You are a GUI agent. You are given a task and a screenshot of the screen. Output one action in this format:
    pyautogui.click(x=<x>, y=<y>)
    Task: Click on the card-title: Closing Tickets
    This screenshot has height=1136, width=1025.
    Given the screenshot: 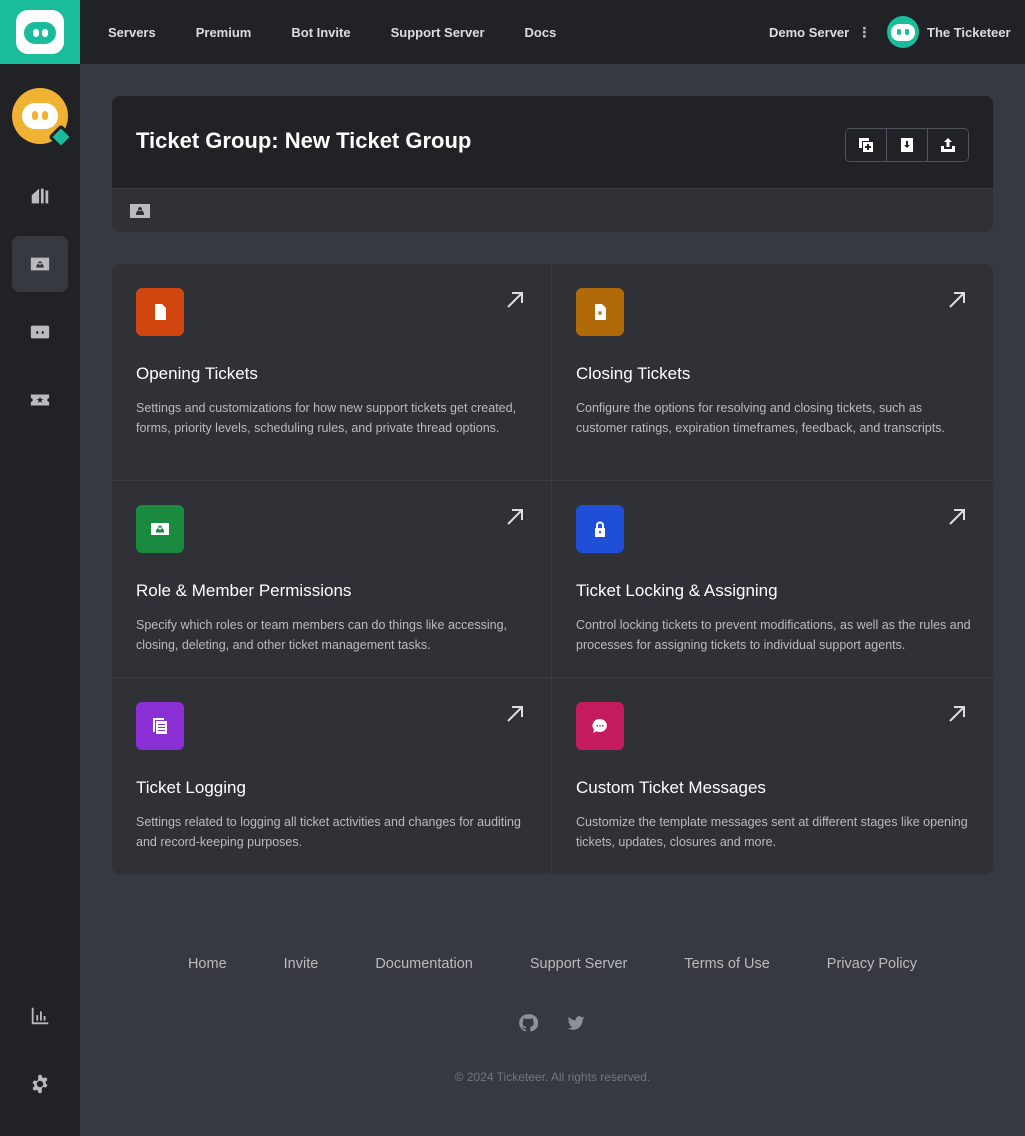 What is the action you would take?
    pyautogui.click(x=633, y=373)
    